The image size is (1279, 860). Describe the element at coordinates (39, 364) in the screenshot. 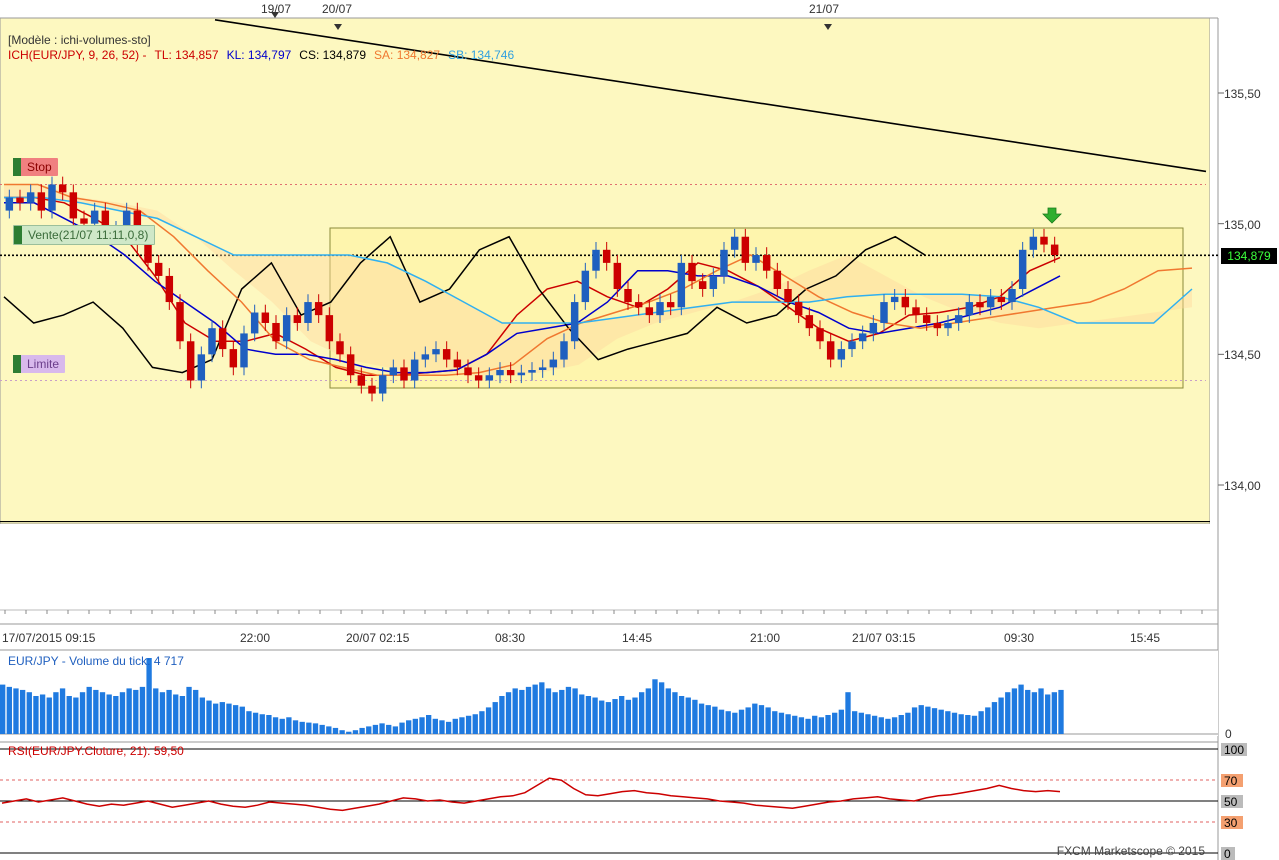

I see `limit-order-tag: Limite` at that location.